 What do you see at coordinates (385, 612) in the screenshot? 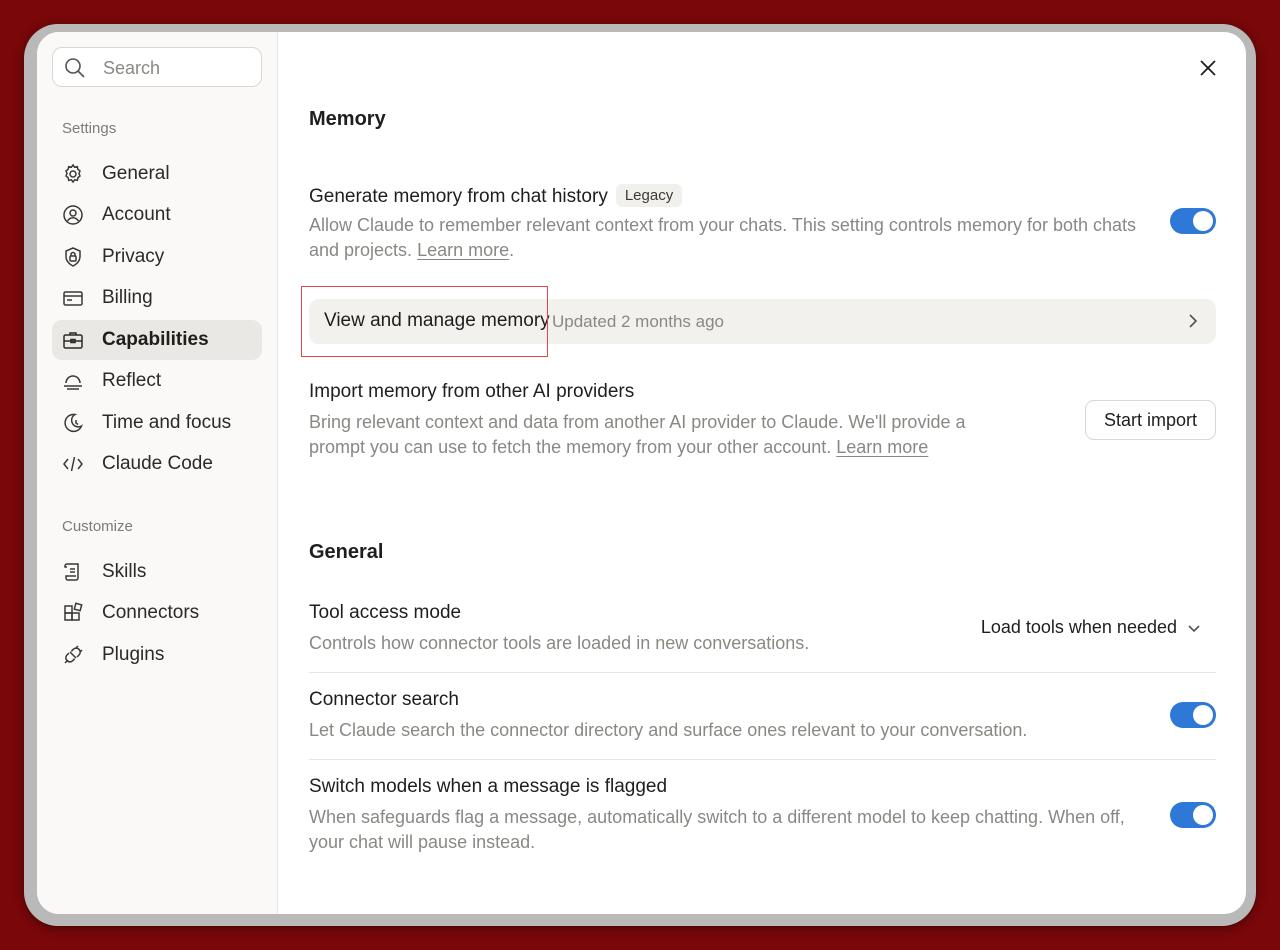
I see `tool-access-title: Tool access mode` at bounding box center [385, 612].